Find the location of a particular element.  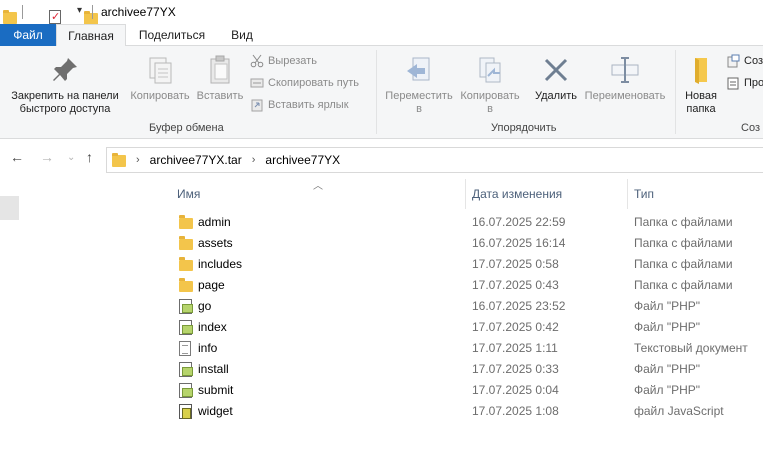

file-row: widget 17.07.2025 1:08 файл JavaScript is located at coordinates (464, 411).